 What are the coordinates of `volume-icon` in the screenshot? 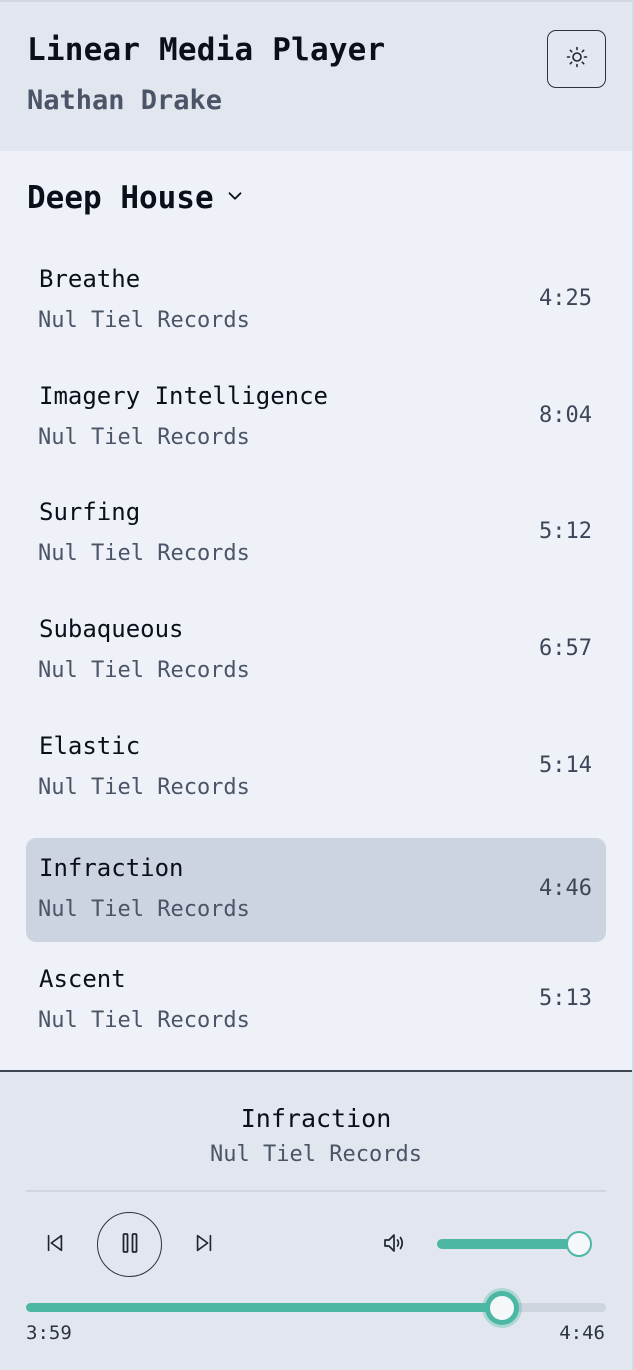 It's located at (395, 1245).